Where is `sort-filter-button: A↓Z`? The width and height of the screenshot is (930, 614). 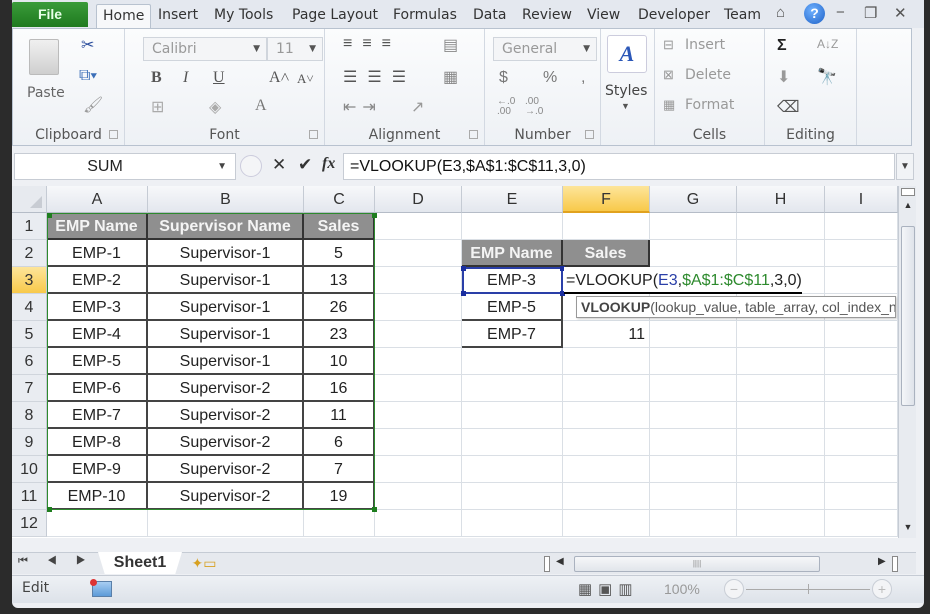
sort-filter-button: A↓Z is located at coordinates (827, 44).